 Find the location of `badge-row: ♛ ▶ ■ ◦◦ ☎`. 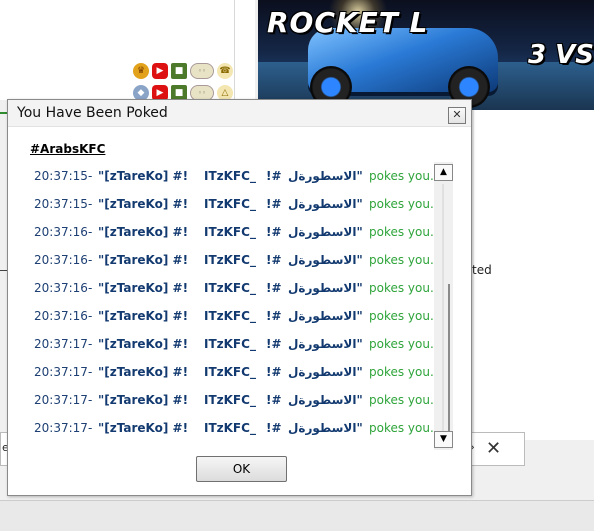

badge-row: ♛ ▶ ■ ◦◦ ☎ is located at coordinates (183, 72).